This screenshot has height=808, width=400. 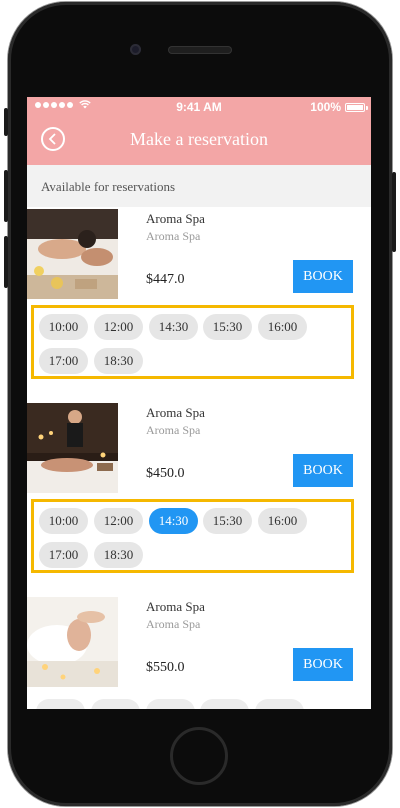 What do you see at coordinates (173, 327) in the screenshot?
I see `time-slot: 14:30` at bounding box center [173, 327].